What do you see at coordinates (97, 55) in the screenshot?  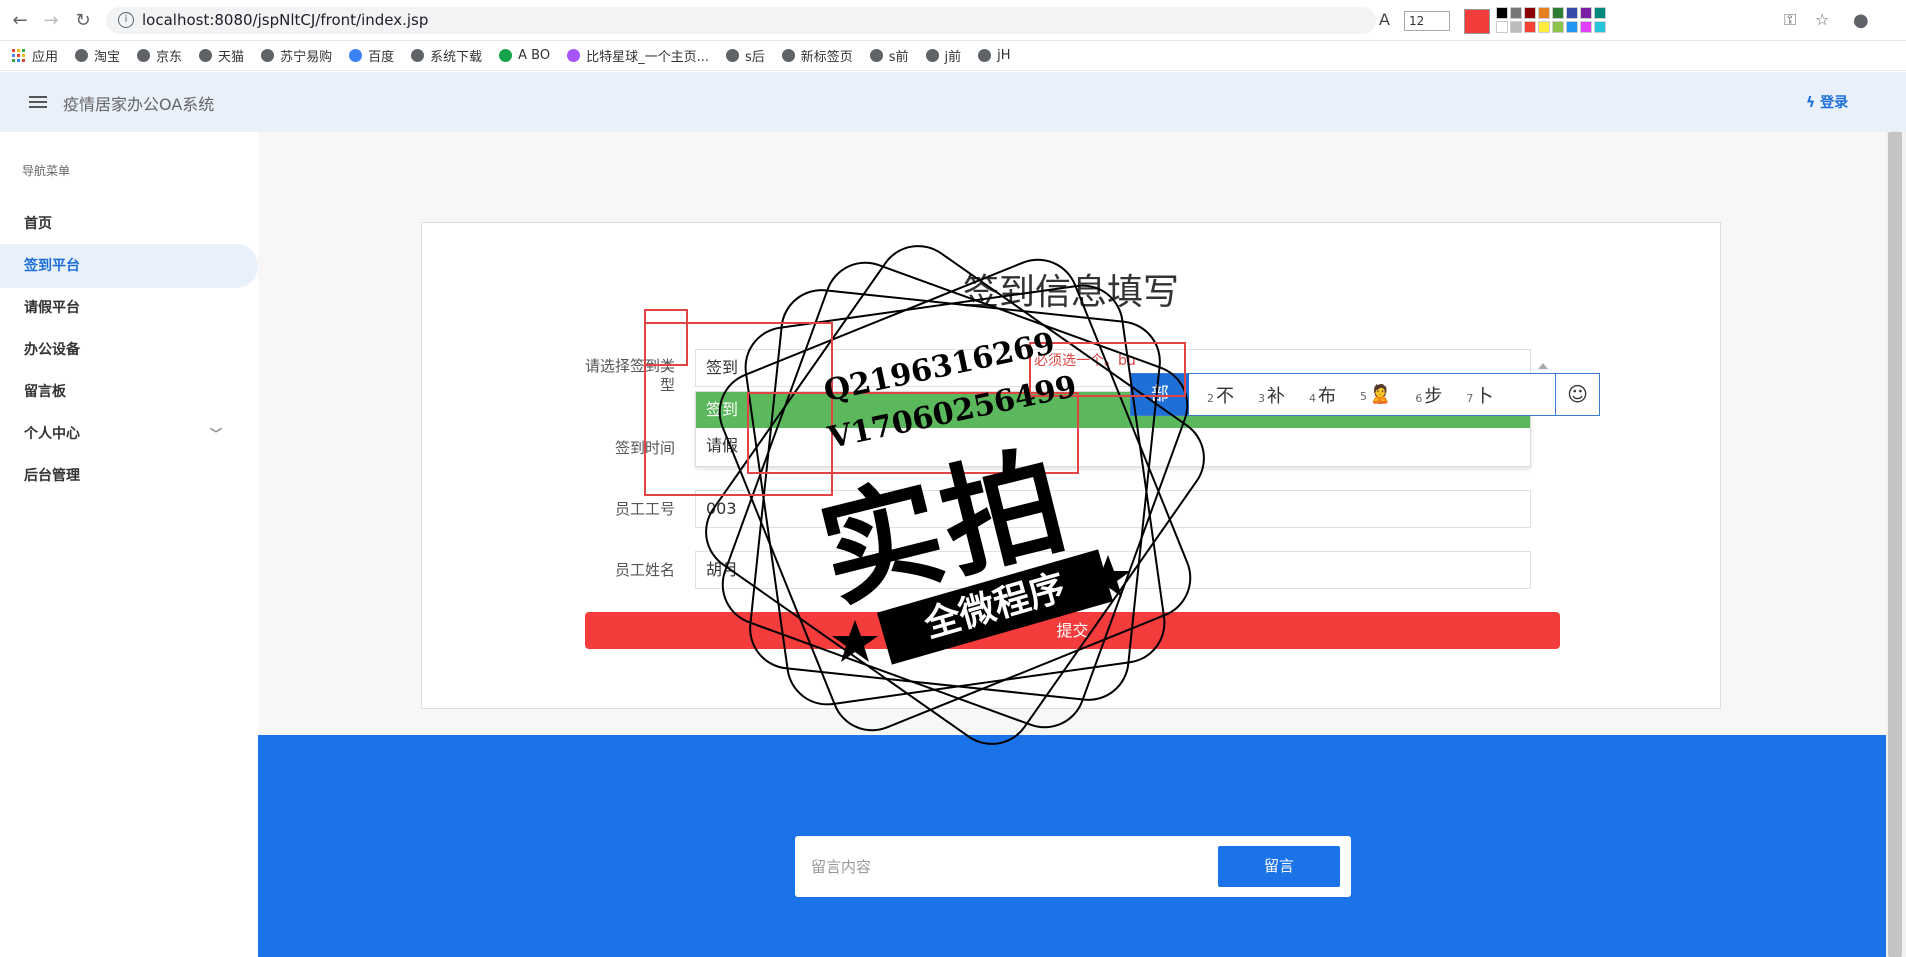 I see `bookmark-item: 淘宝` at bounding box center [97, 55].